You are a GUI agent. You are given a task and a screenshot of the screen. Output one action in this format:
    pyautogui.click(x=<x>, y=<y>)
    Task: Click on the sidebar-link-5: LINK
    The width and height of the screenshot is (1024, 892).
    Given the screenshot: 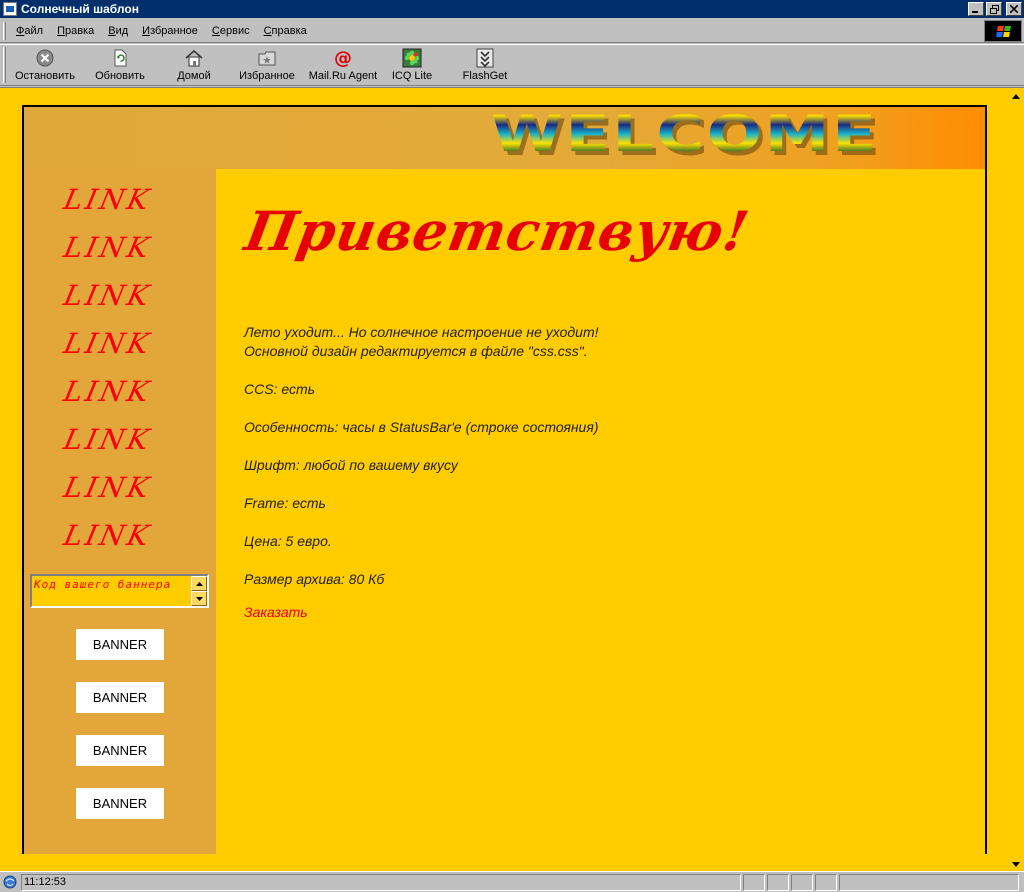 What is the action you would take?
    pyautogui.click(x=119, y=393)
    